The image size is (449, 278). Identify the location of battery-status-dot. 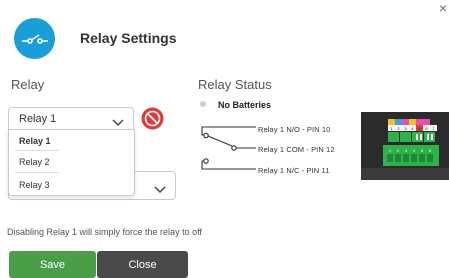
(203, 104).